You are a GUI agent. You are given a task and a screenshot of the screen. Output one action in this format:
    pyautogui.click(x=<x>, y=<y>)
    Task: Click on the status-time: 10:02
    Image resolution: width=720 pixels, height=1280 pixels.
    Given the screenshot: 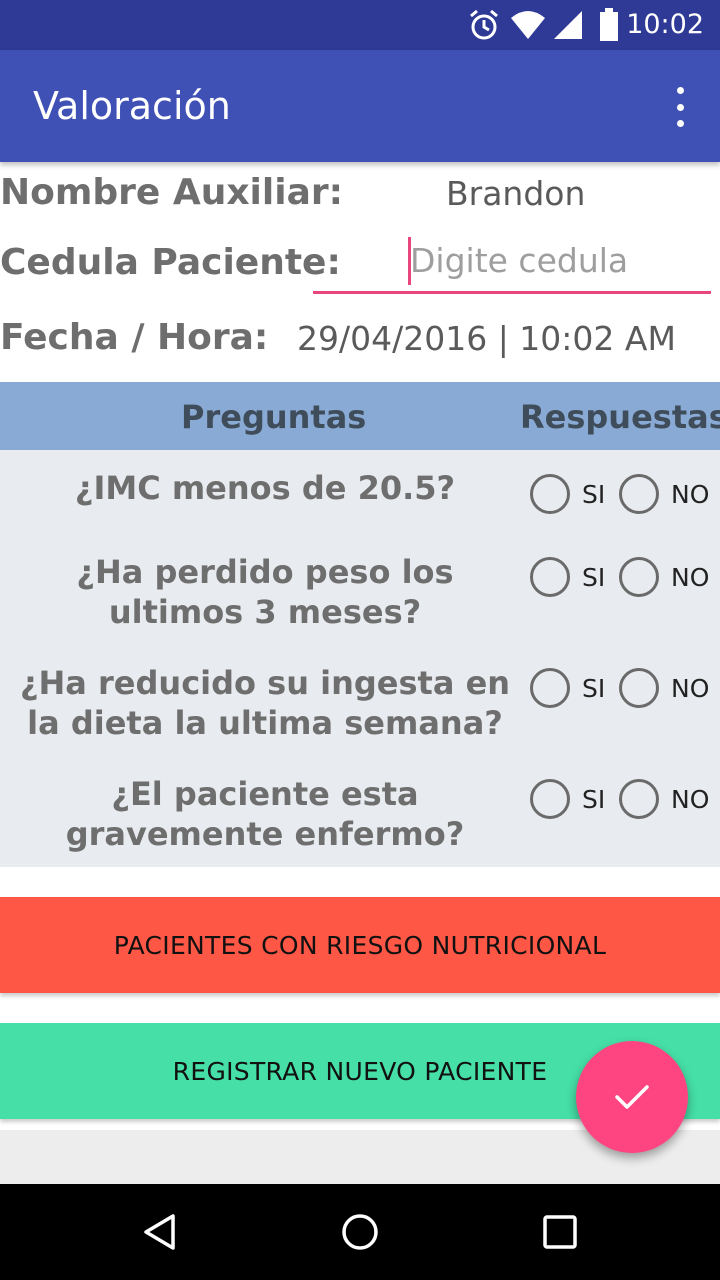 What is the action you would take?
    pyautogui.click(x=665, y=24)
    